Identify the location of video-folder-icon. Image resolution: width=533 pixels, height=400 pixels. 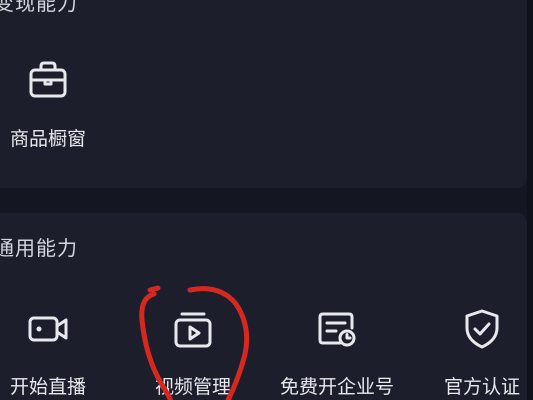
(193, 331).